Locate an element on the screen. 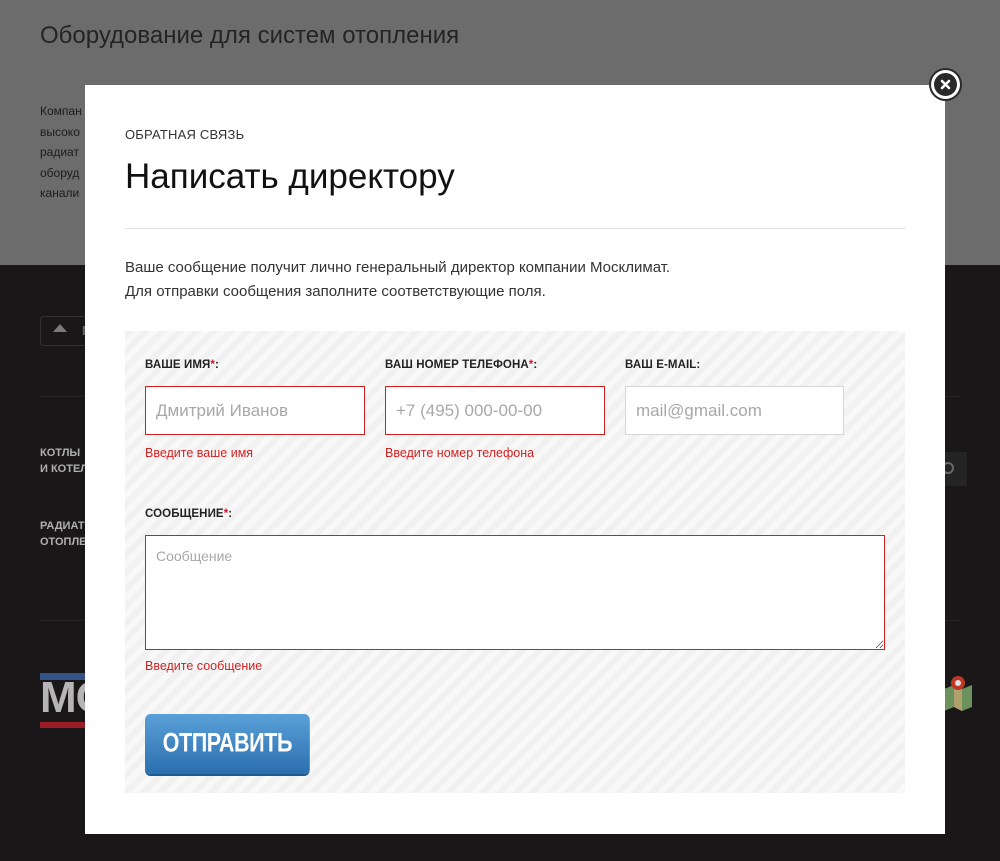  name-input is located at coordinates (255, 410).